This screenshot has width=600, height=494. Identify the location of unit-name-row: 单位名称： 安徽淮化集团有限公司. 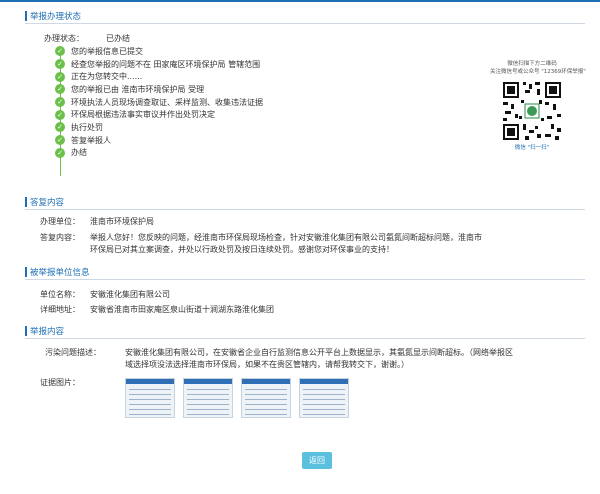
(95, 295).